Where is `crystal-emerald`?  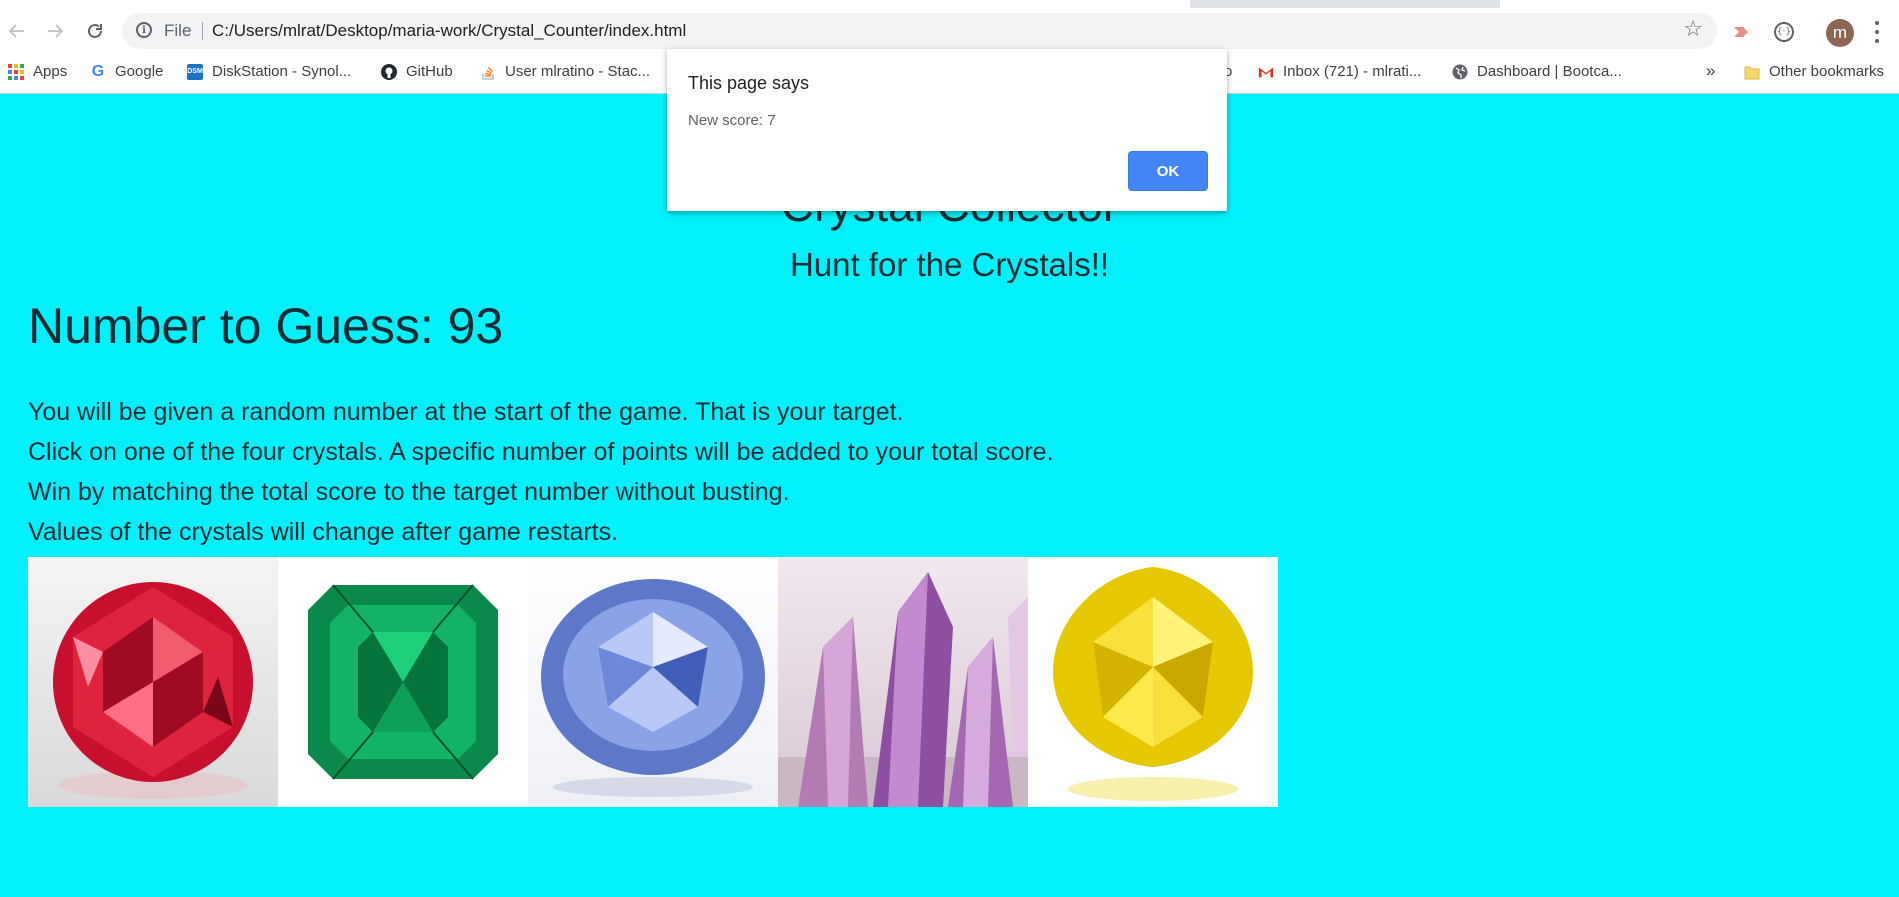 crystal-emerald is located at coordinates (403, 682).